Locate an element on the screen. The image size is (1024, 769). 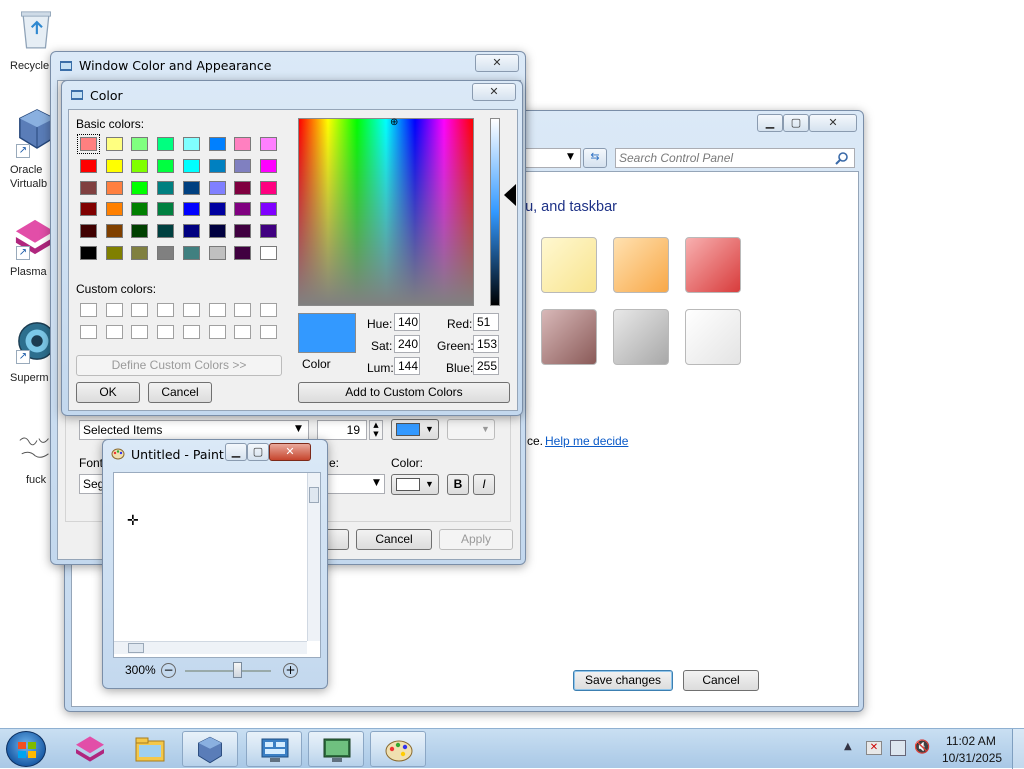
taskbar-control-panel is located at coordinates (274, 749).